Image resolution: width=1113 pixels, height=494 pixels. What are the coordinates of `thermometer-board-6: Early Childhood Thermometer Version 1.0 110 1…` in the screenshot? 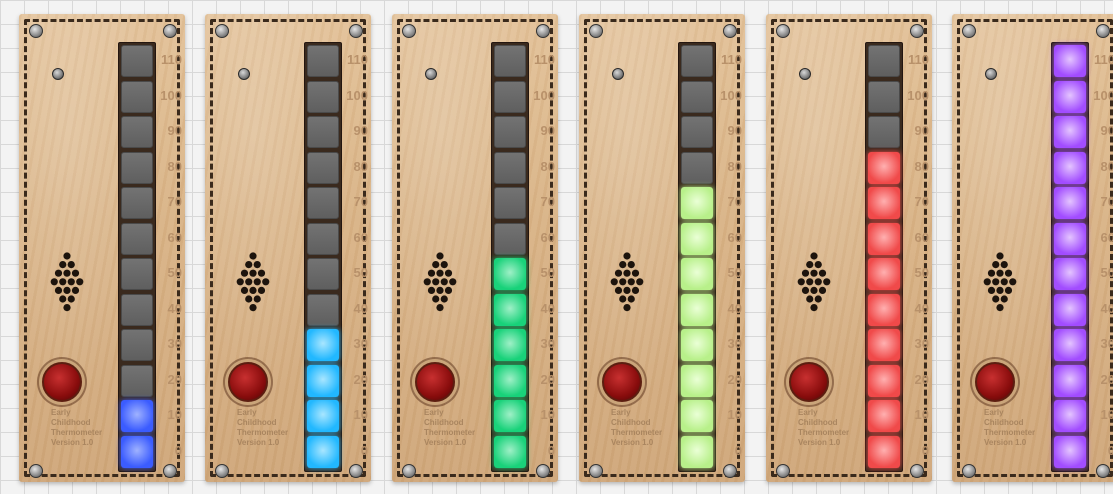 It's located at (1032, 248).